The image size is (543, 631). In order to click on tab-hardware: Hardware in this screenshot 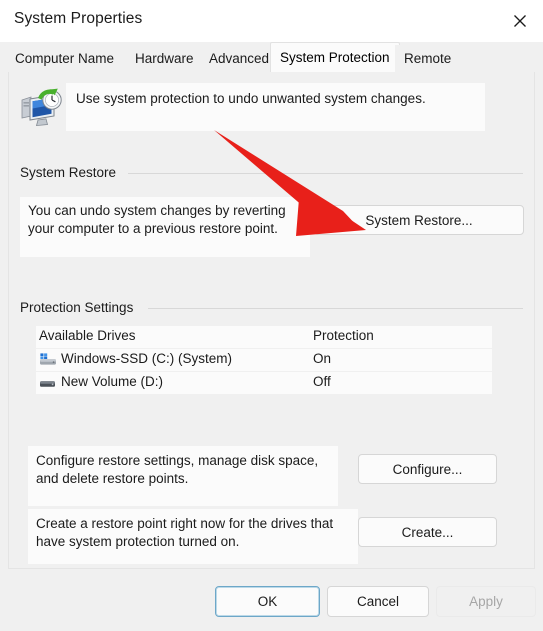, I will do `click(164, 58)`.